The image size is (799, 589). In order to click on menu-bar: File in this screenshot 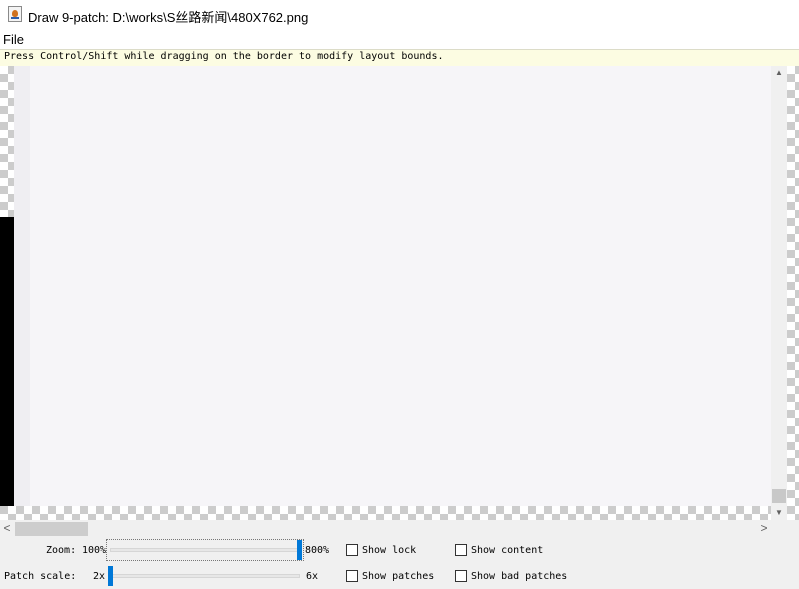, I will do `click(399, 39)`.